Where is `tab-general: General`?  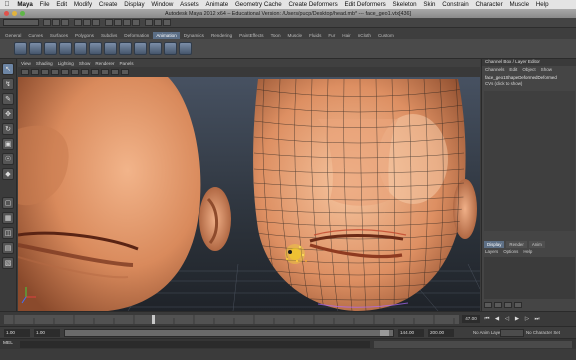
tab-general: General is located at coordinates (13, 35).